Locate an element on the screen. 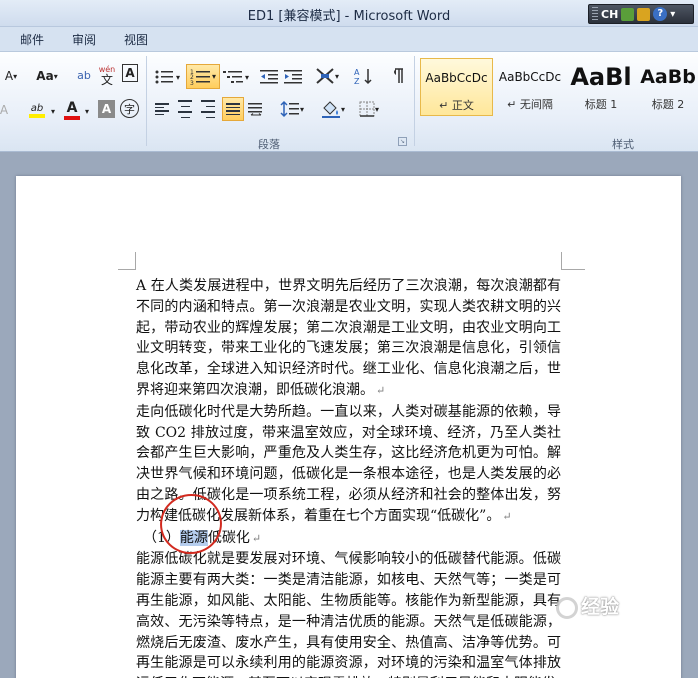 The width and height of the screenshot is (698, 678). justify-button is located at coordinates (233, 109).